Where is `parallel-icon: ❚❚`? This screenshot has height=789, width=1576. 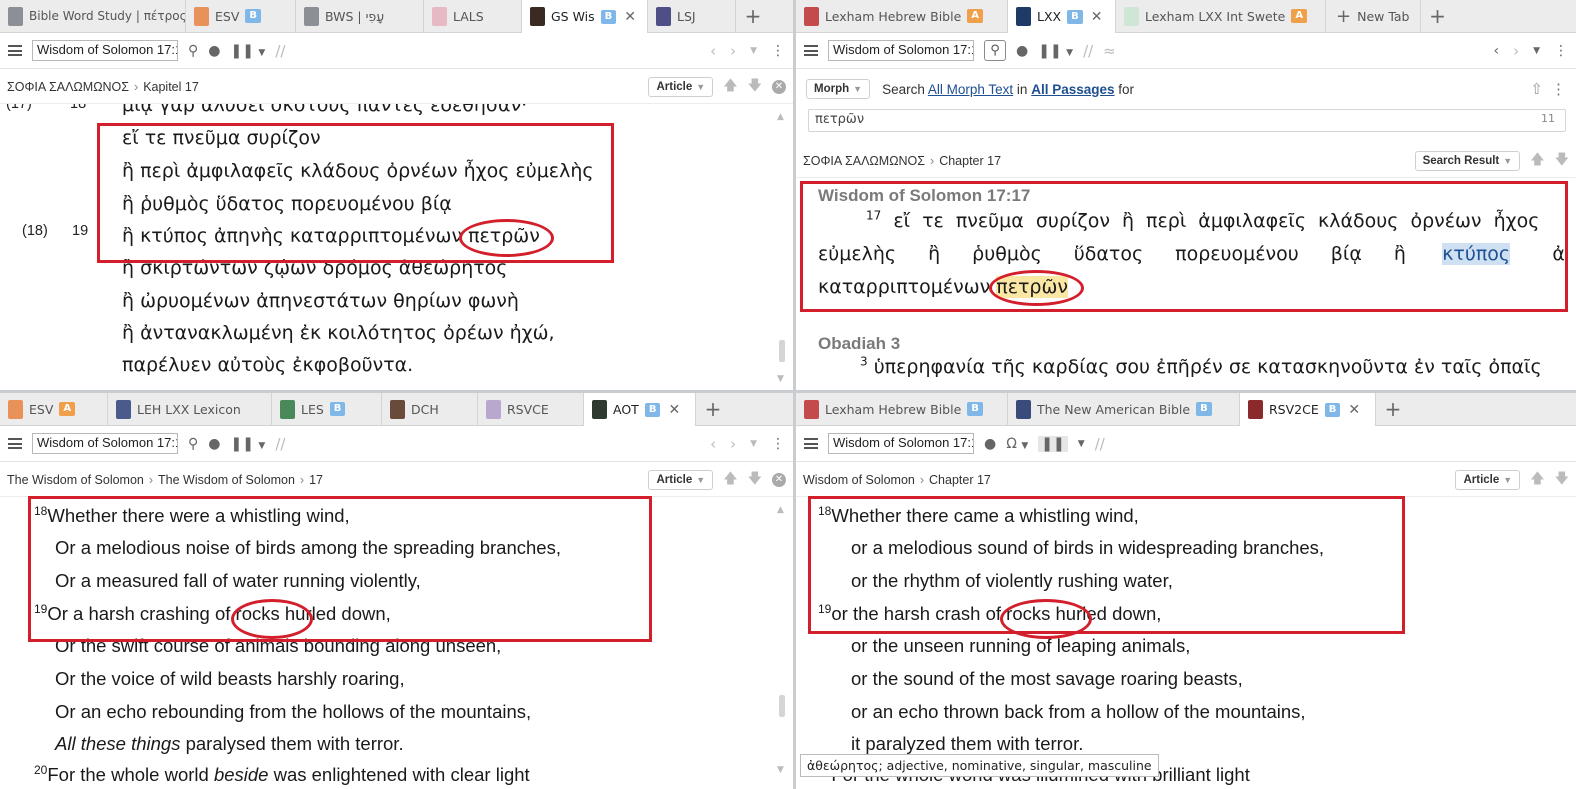 parallel-icon: ❚❚ is located at coordinates (1053, 443).